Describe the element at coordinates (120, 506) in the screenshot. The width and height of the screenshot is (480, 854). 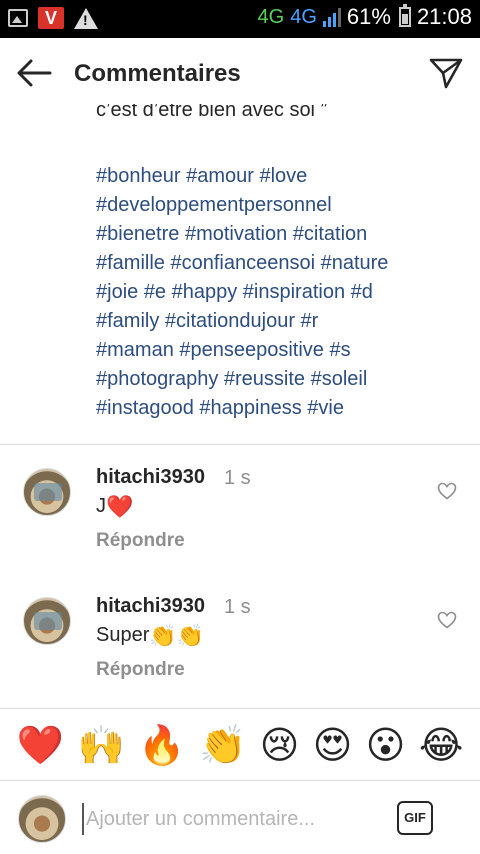
I see `comment-emoji: ❤️` at that location.